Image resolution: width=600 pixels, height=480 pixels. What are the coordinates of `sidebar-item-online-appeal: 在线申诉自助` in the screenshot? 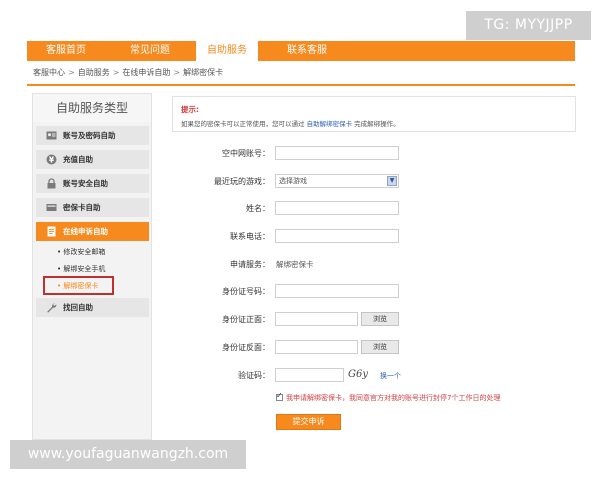 It's located at (92, 231).